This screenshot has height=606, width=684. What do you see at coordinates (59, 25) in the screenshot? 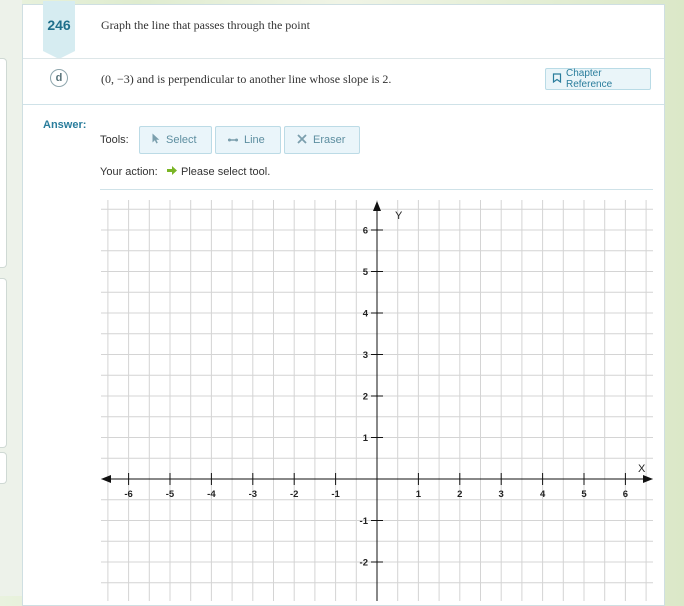
I see `problem-number: 246` at bounding box center [59, 25].